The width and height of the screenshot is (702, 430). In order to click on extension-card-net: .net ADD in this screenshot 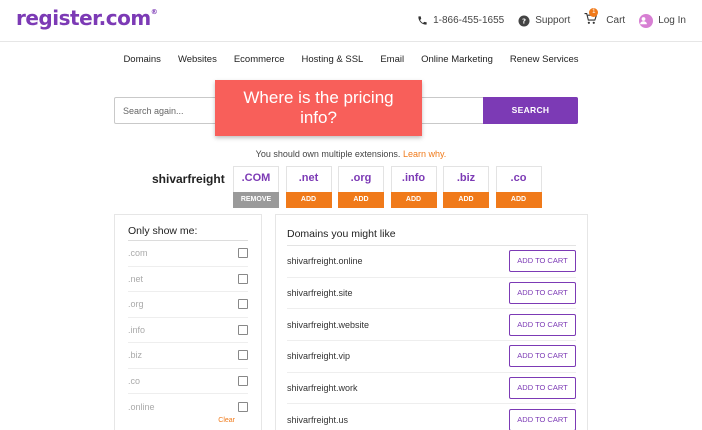, I will do `click(308, 187)`.